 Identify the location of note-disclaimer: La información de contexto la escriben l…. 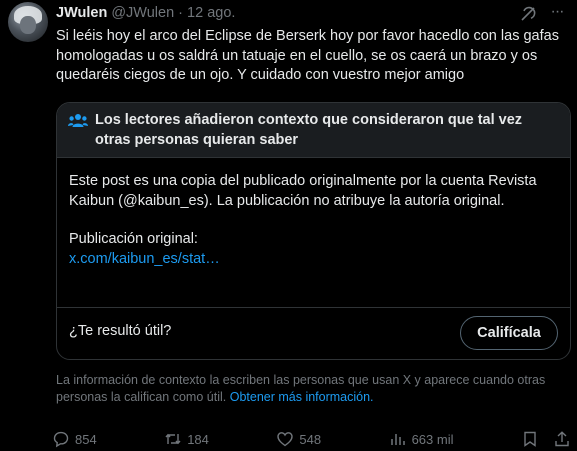
(306, 389).